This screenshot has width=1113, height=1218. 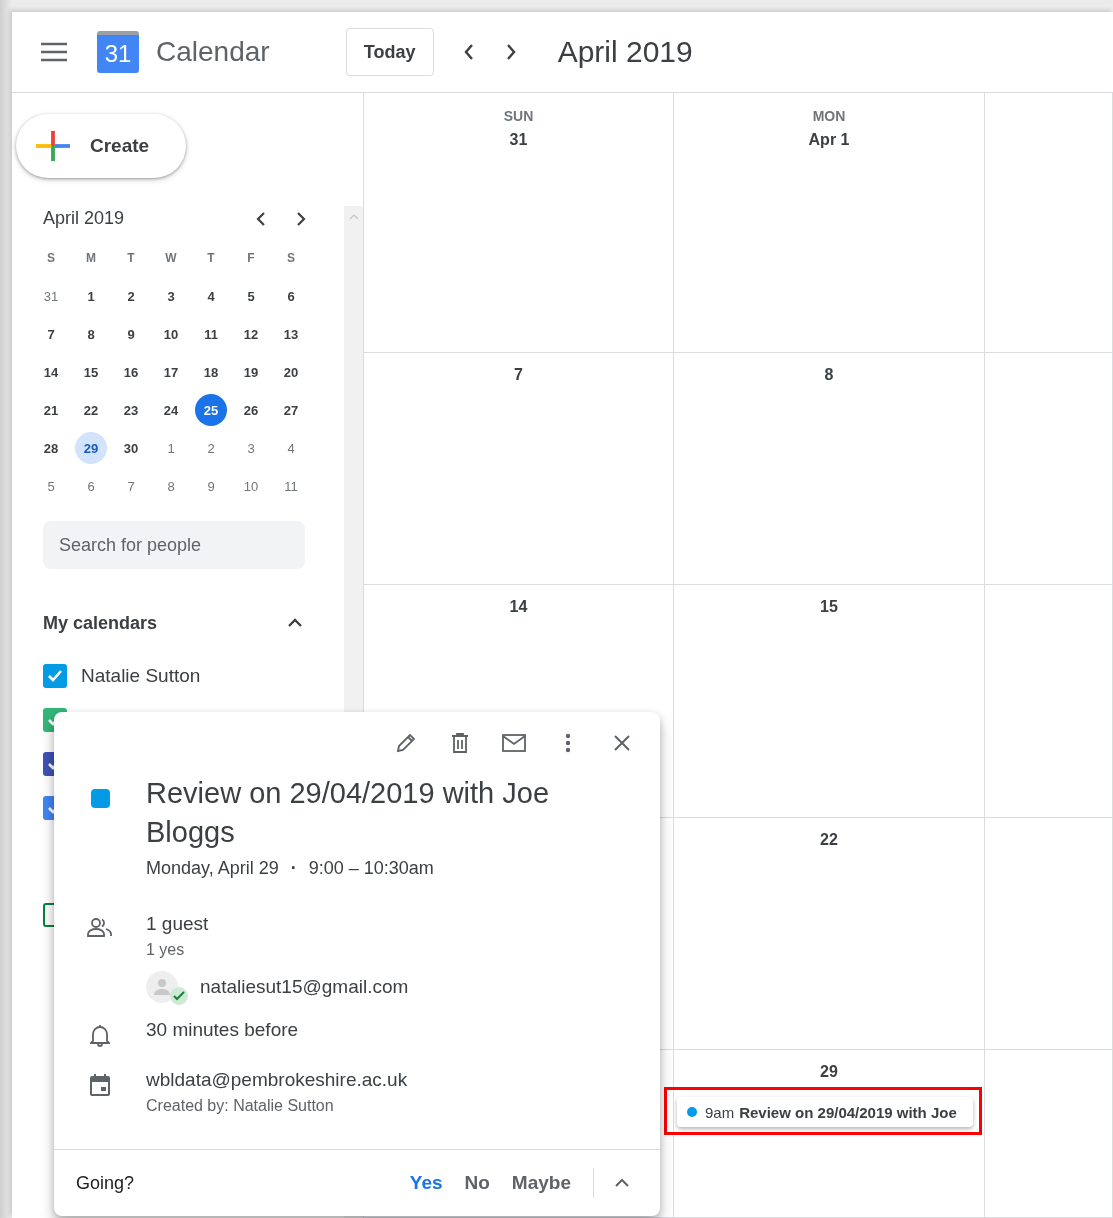 I want to click on day-number: 7, so click(x=518, y=375).